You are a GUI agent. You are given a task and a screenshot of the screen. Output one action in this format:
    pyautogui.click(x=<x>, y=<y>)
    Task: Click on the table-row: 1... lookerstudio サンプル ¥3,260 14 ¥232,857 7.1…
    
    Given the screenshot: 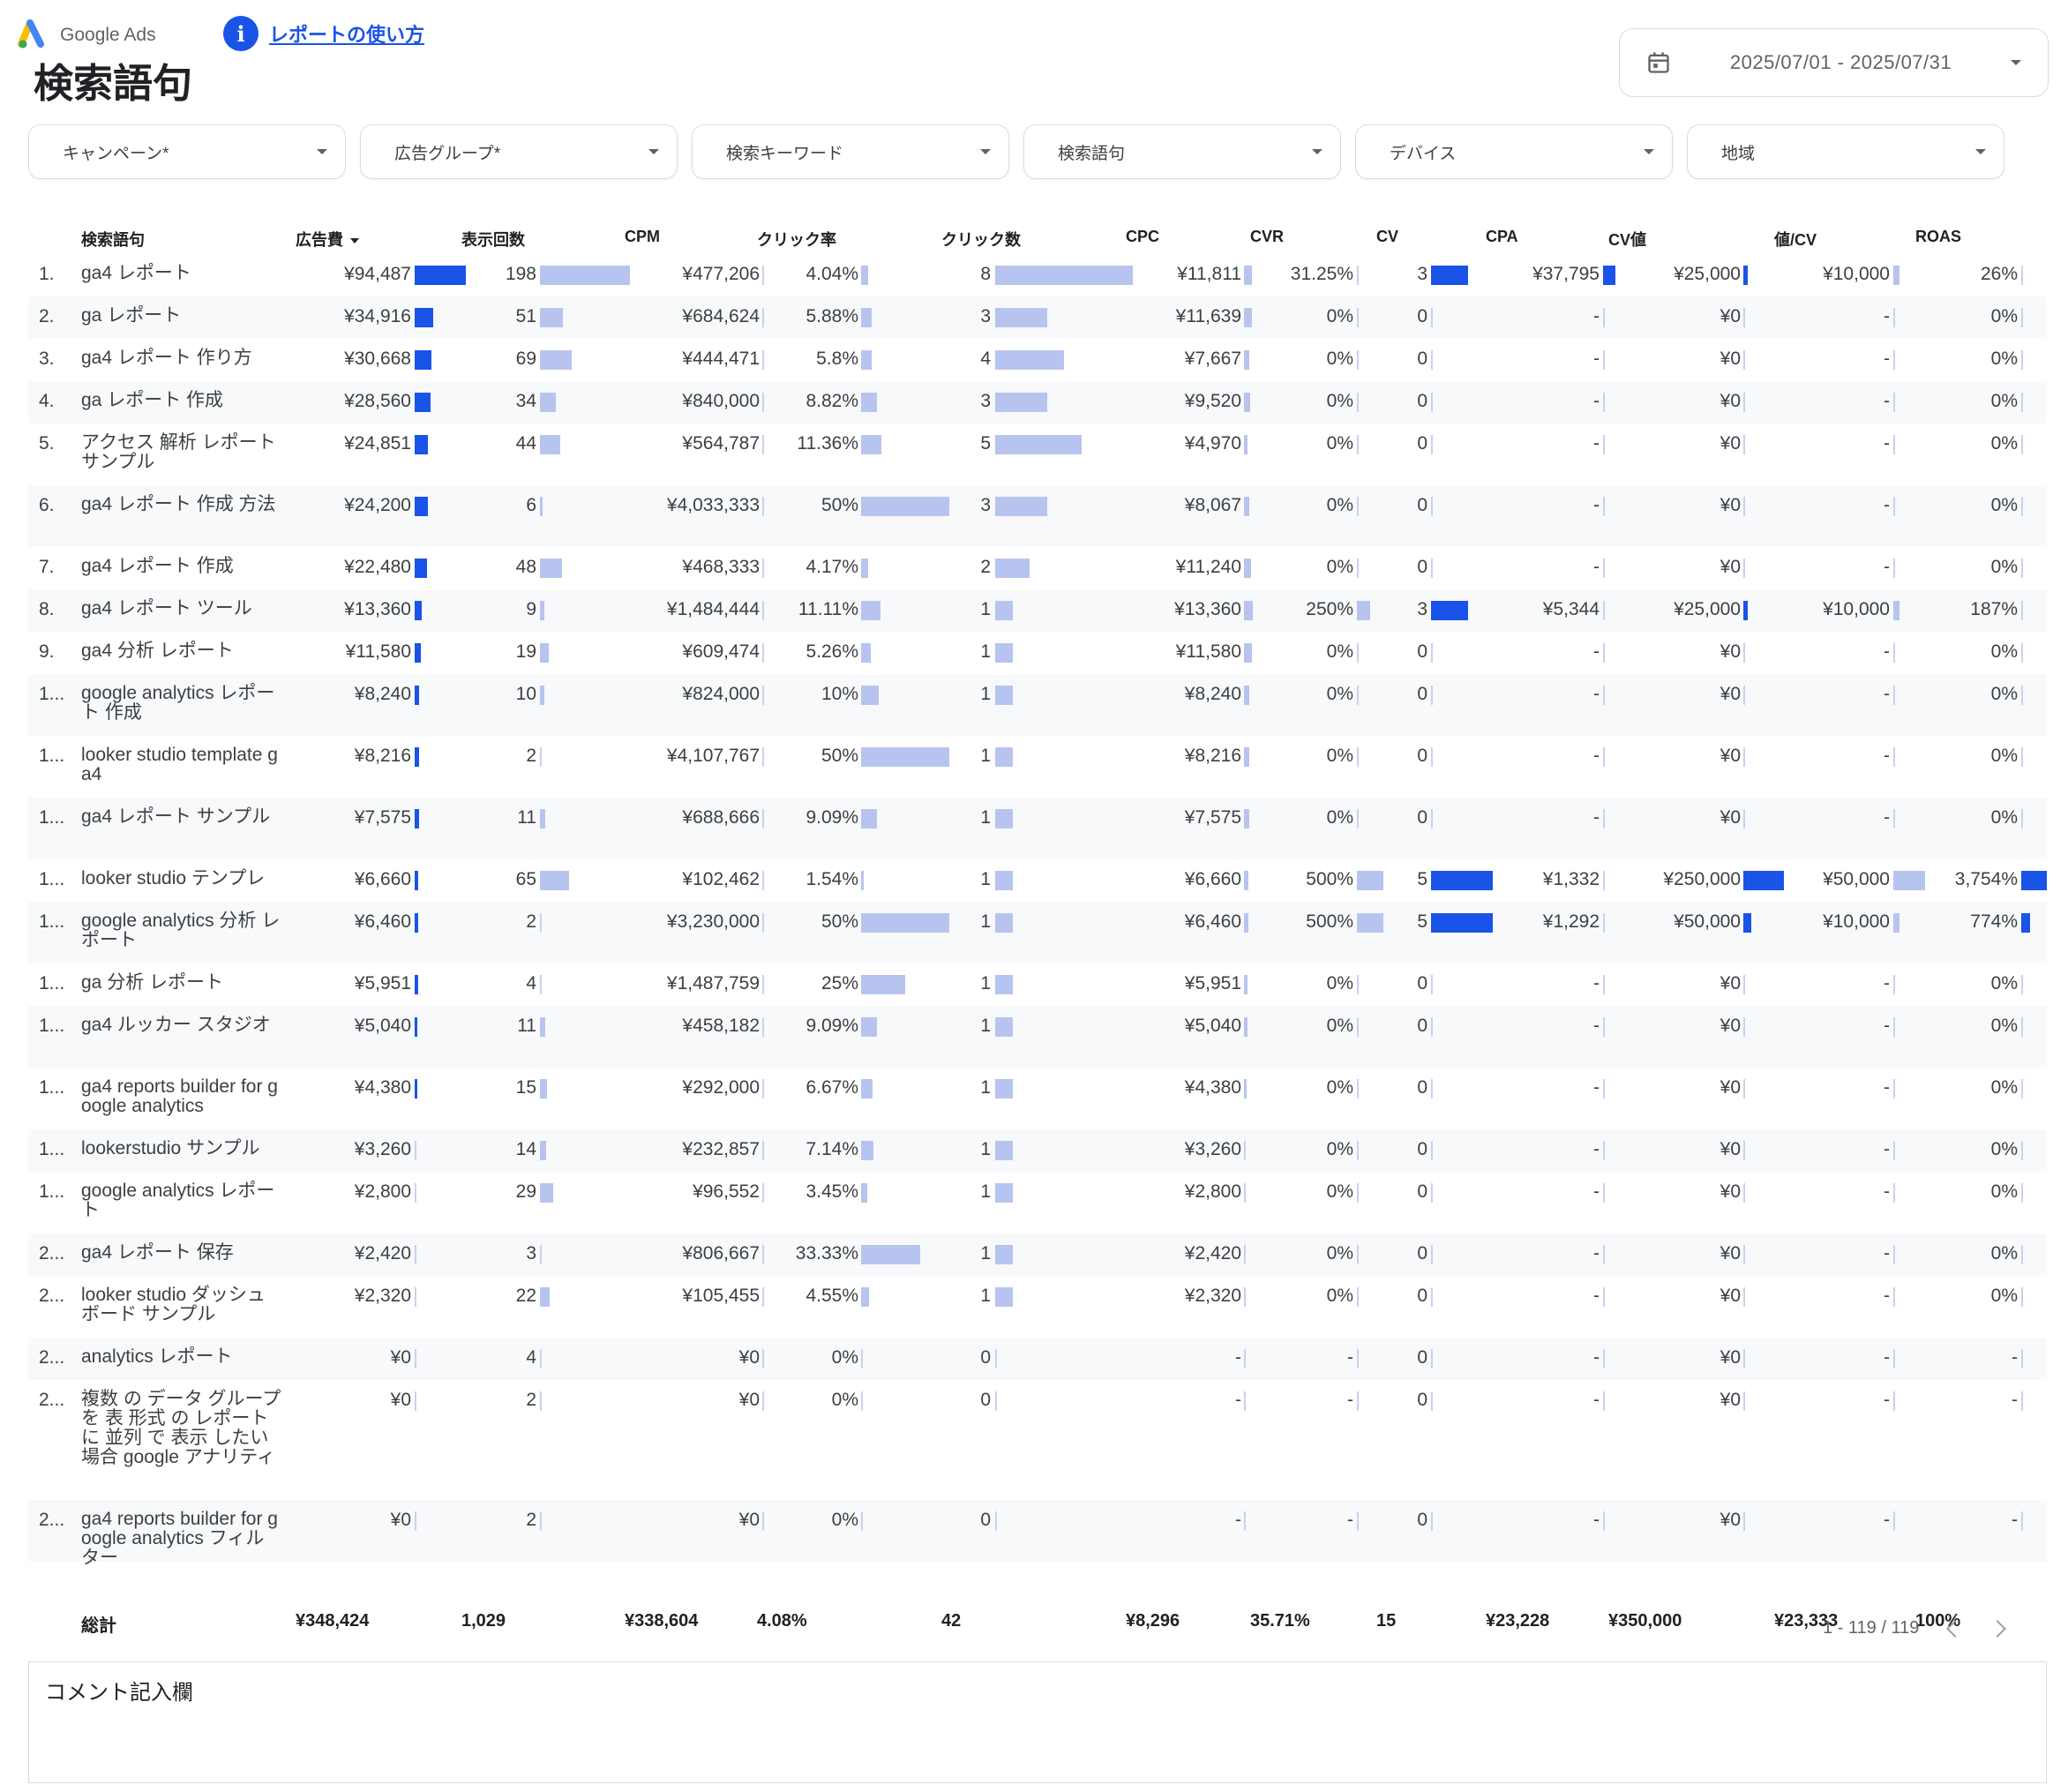 What is the action you would take?
    pyautogui.click(x=1037, y=1150)
    